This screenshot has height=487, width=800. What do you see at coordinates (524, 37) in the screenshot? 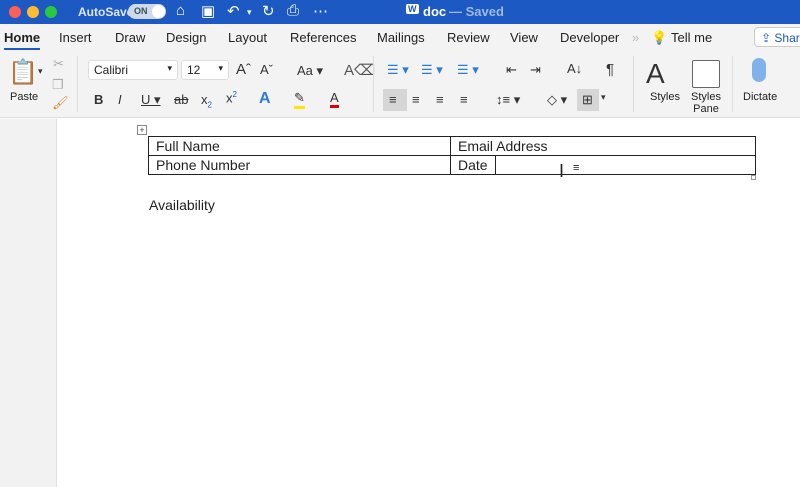
I see `tab-view: View` at bounding box center [524, 37].